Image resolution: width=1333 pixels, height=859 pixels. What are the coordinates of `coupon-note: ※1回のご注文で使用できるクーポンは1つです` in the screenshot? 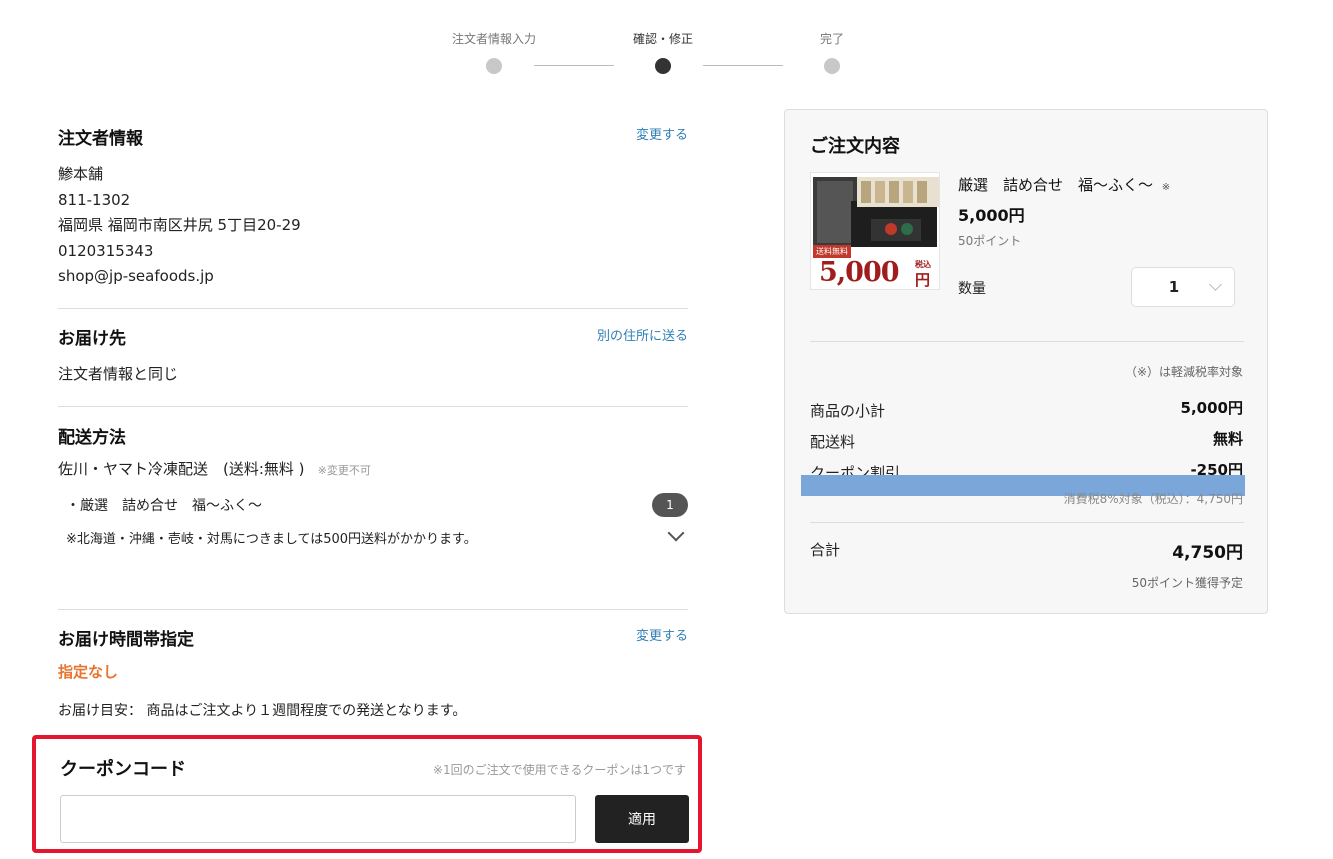 It's located at (559, 770).